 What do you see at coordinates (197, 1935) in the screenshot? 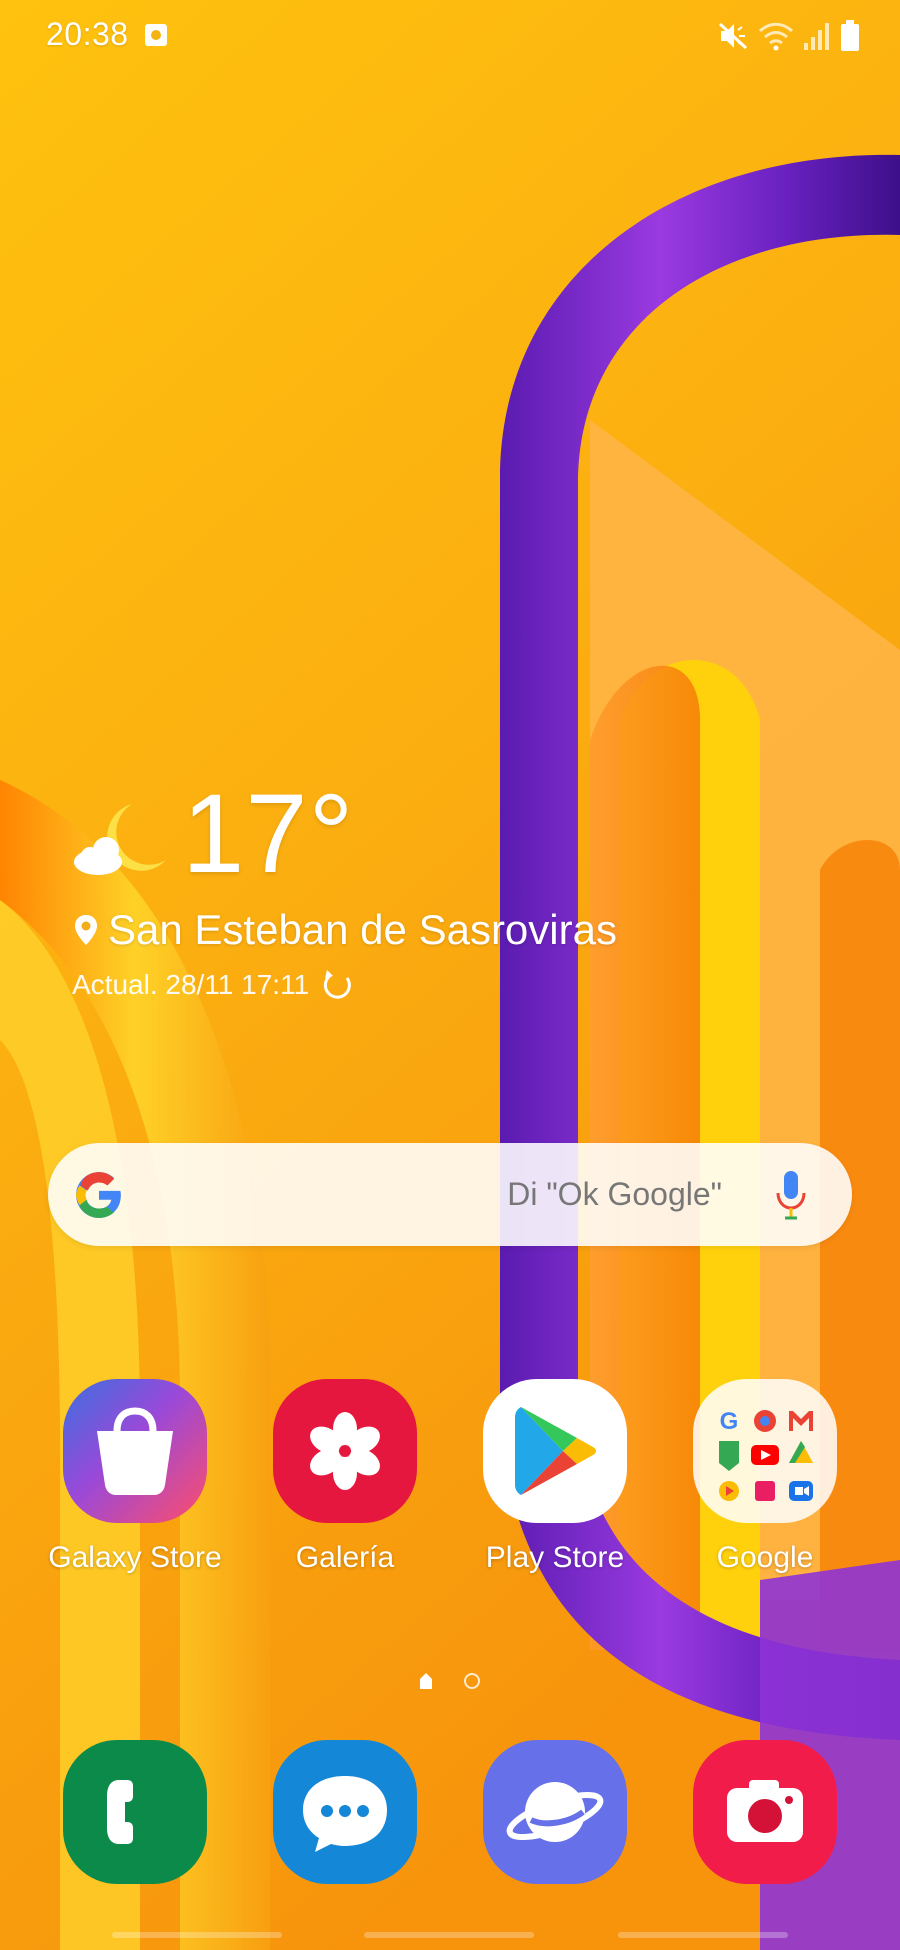
I see `nav-hint-recents` at bounding box center [197, 1935].